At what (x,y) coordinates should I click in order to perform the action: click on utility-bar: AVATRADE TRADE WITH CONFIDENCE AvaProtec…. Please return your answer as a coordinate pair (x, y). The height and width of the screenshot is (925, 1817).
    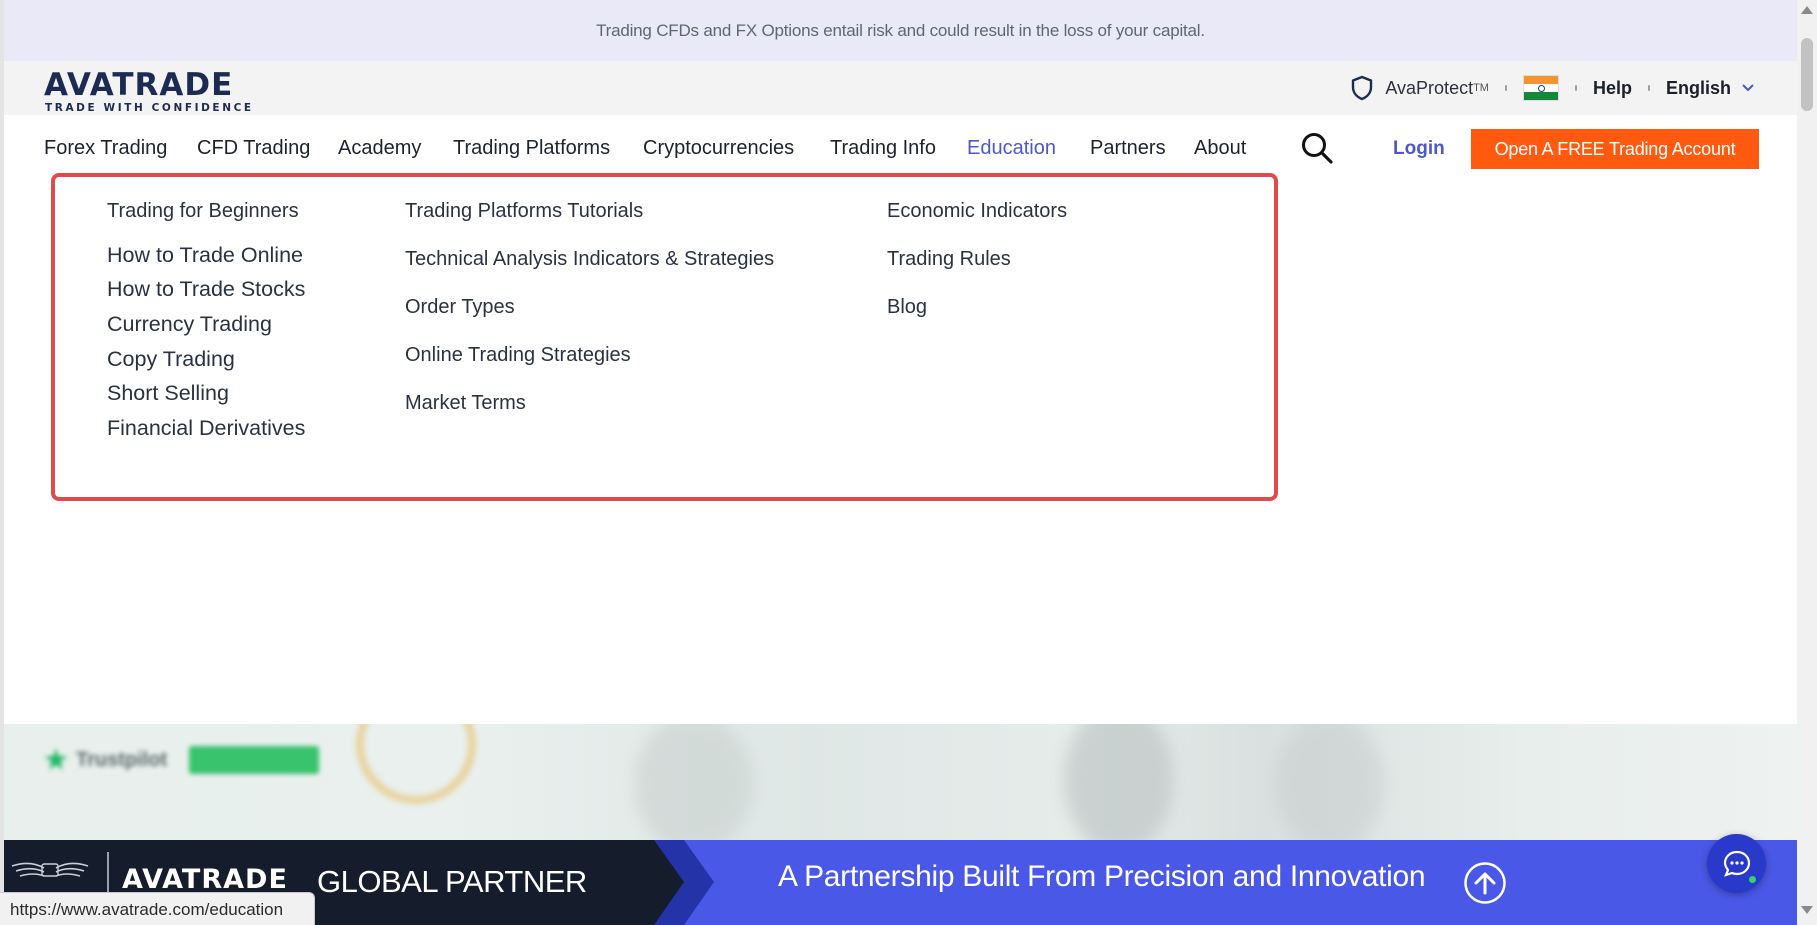
    Looking at the image, I should click on (900, 88).